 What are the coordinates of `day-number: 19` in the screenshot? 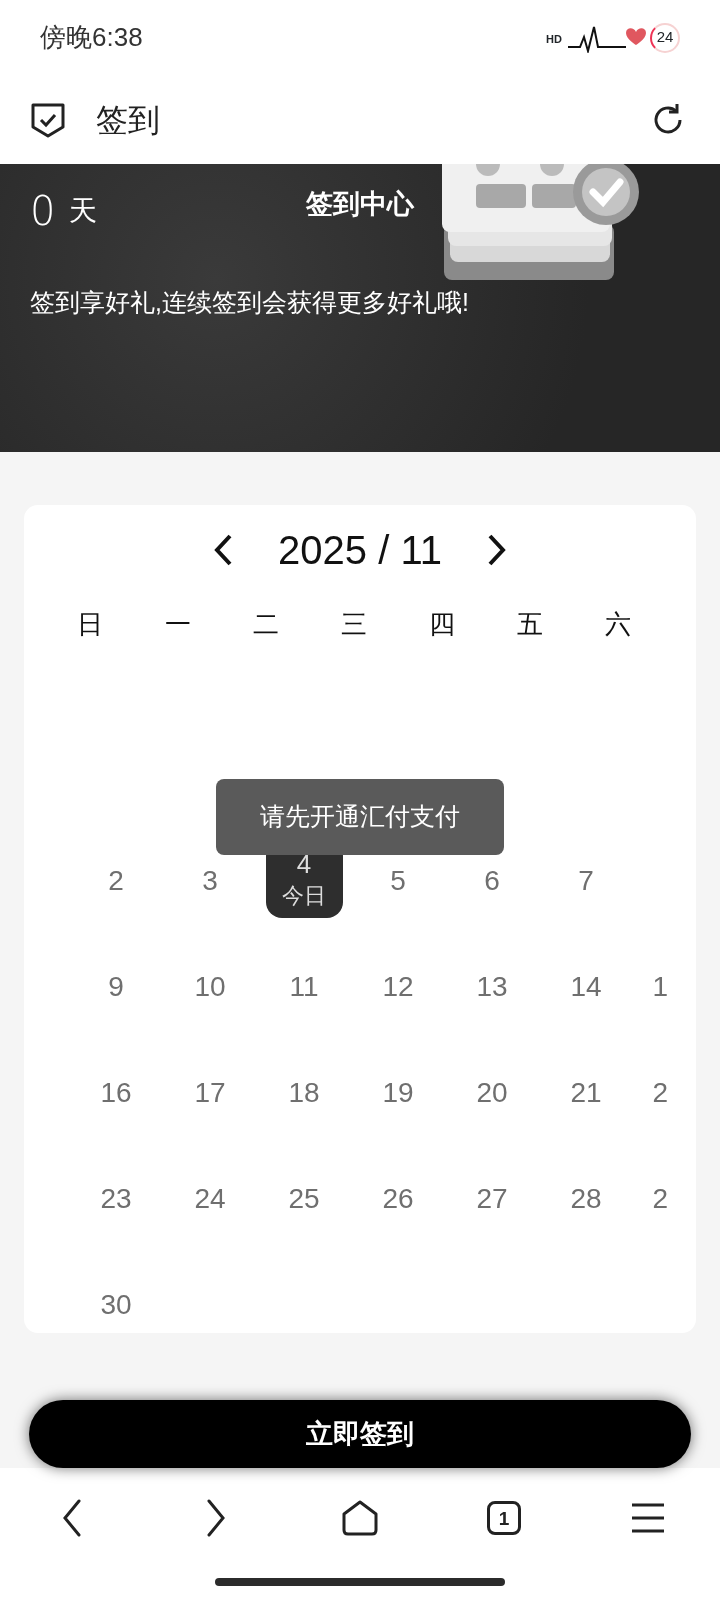 It's located at (398, 1093).